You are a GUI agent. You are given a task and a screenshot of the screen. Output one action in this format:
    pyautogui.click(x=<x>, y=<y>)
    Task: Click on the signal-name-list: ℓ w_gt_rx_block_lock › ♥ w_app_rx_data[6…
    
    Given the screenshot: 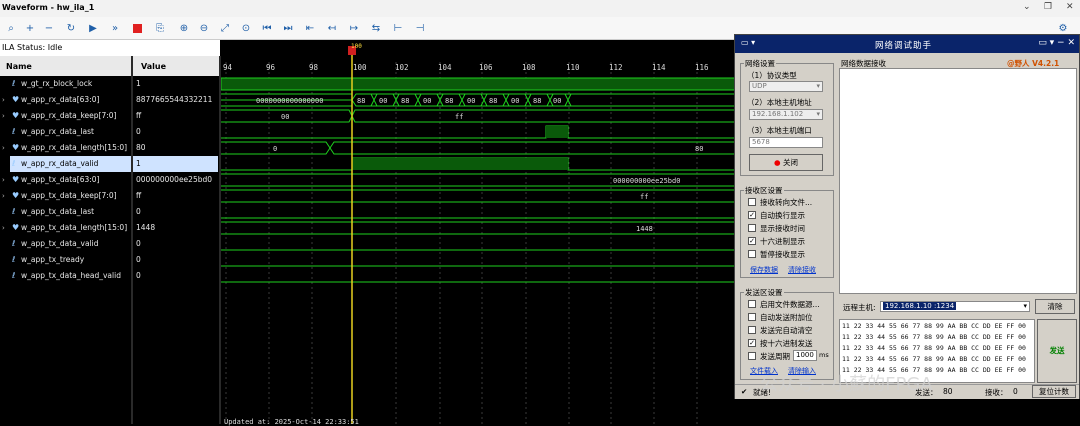 What is the action you would take?
    pyautogui.click(x=65, y=250)
    